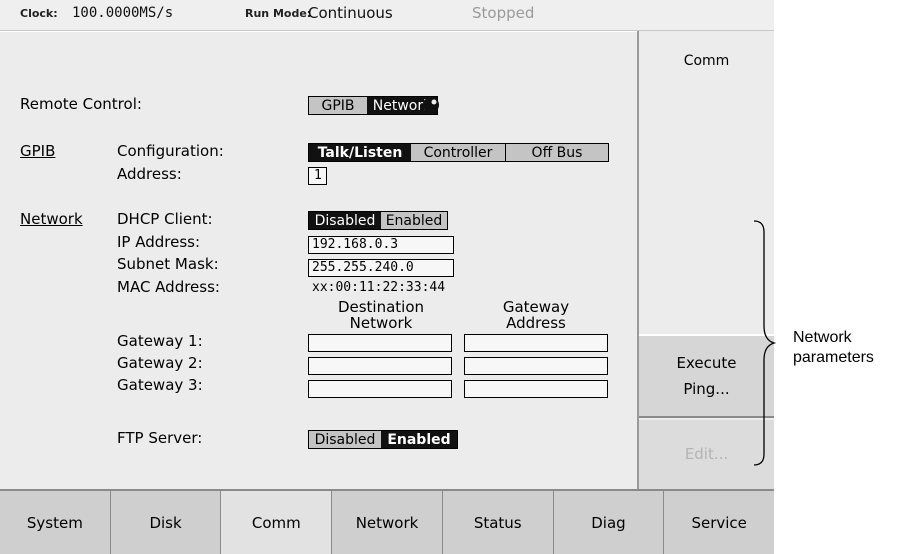 This screenshot has width=905, height=554. I want to click on dhcp-option-disabled: Disabled, so click(345, 220).